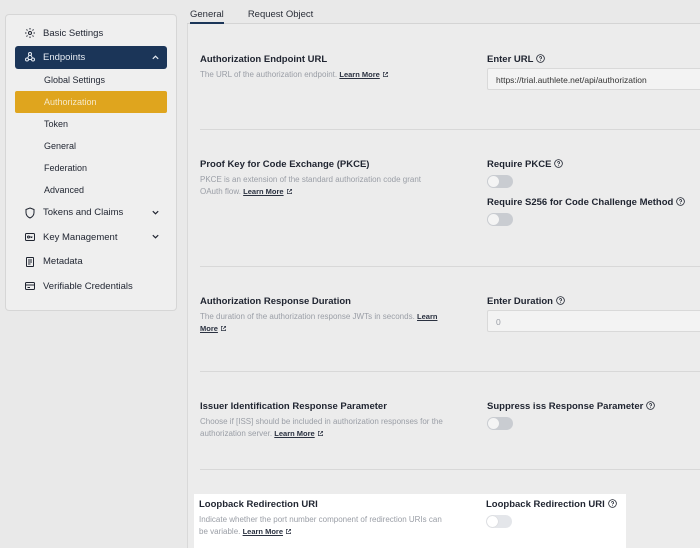 The width and height of the screenshot is (700, 548). I want to click on sidebar-subitem-authorization: Authorization, so click(91, 101).